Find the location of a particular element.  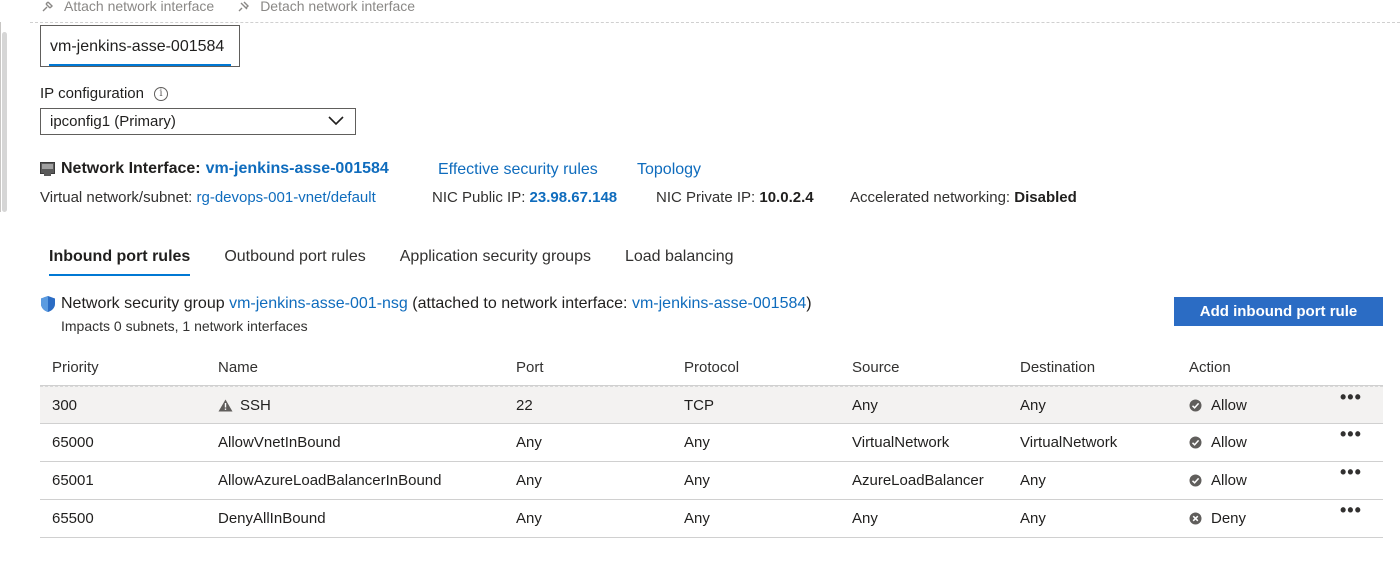

selector-underline is located at coordinates (140, 65).